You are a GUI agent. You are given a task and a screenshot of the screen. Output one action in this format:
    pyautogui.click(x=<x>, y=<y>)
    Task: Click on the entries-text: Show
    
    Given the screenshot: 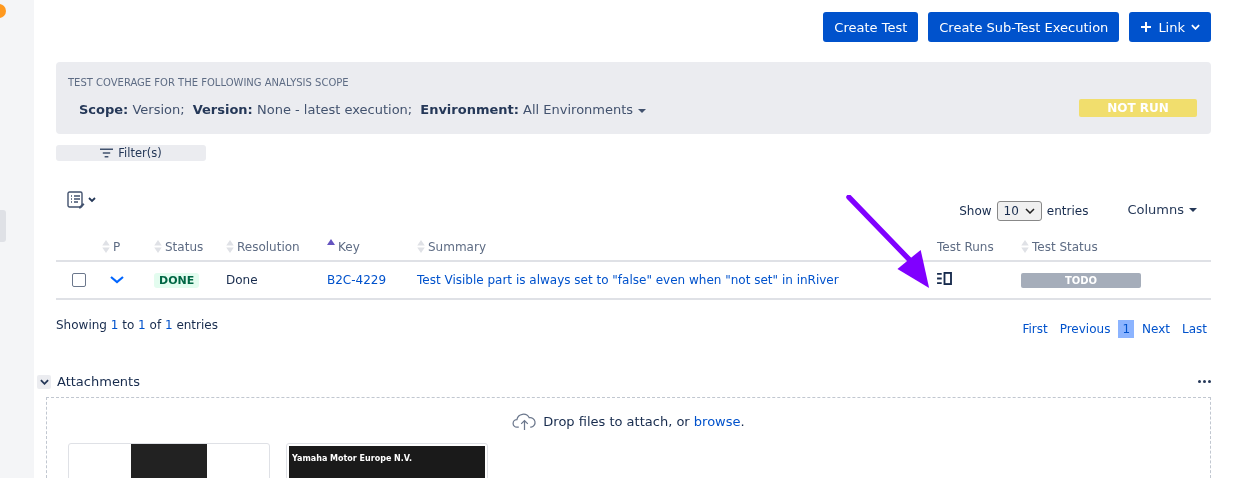 What is the action you would take?
    pyautogui.click(x=975, y=211)
    